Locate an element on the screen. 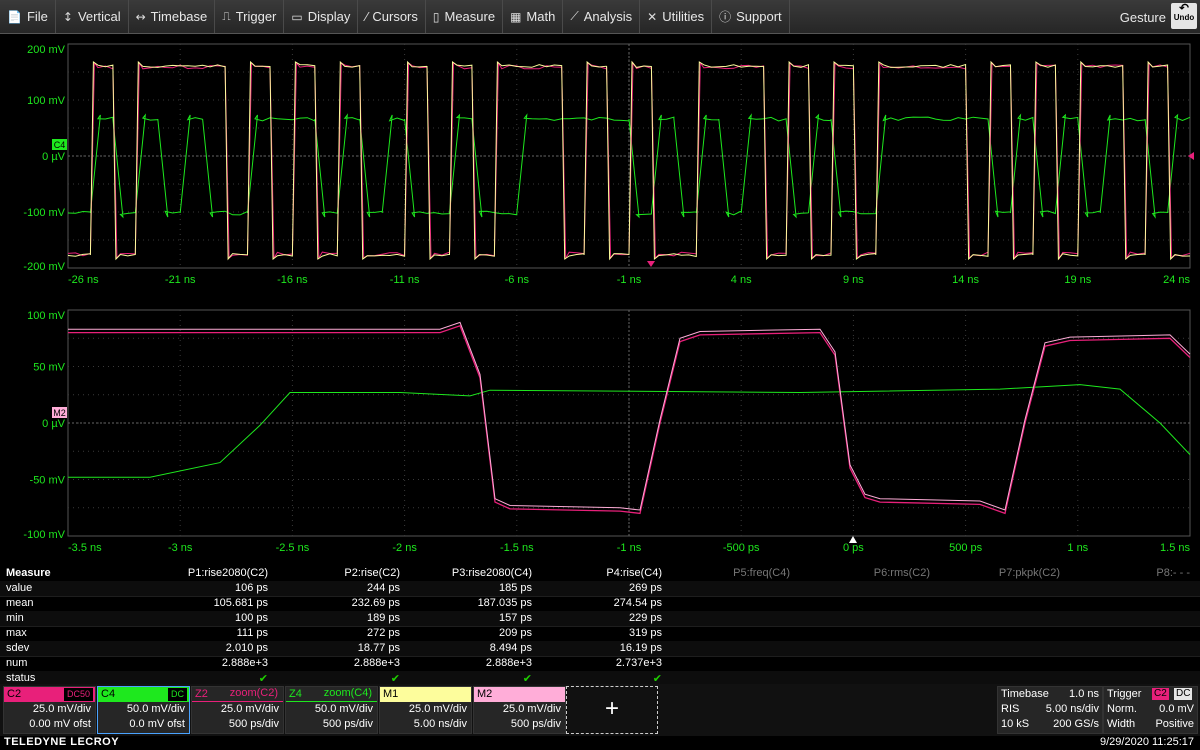 Image resolution: width=1200 pixels, height=750 pixels. measure-row-num: num 2.888e+3 2.888e+3 2.888e+3 2.737e+3 is located at coordinates (600, 664).